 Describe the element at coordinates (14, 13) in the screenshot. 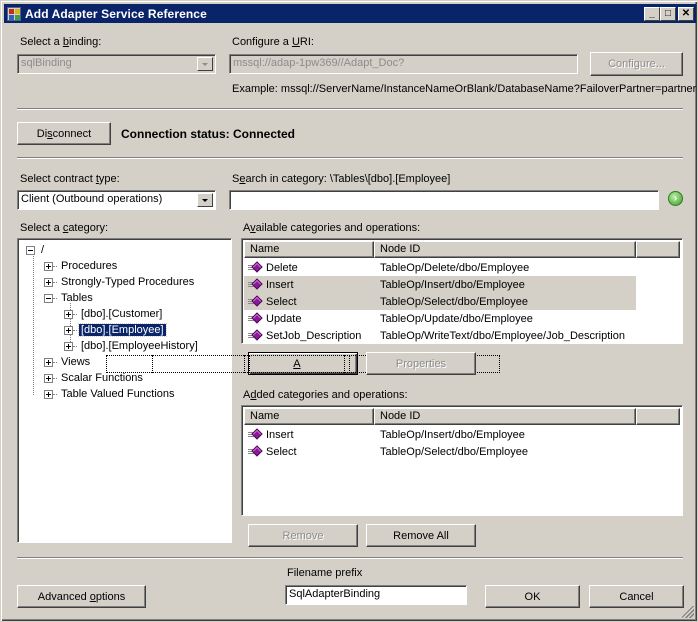

I see `app-icon` at that location.